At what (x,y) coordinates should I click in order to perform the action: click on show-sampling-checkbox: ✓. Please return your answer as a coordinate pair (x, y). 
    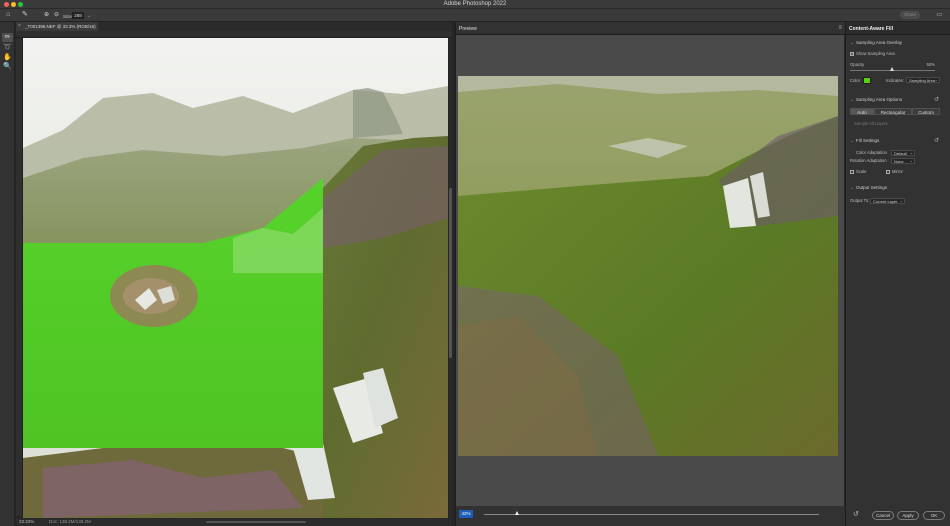
    Looking at the image, I should click on (852, 53).